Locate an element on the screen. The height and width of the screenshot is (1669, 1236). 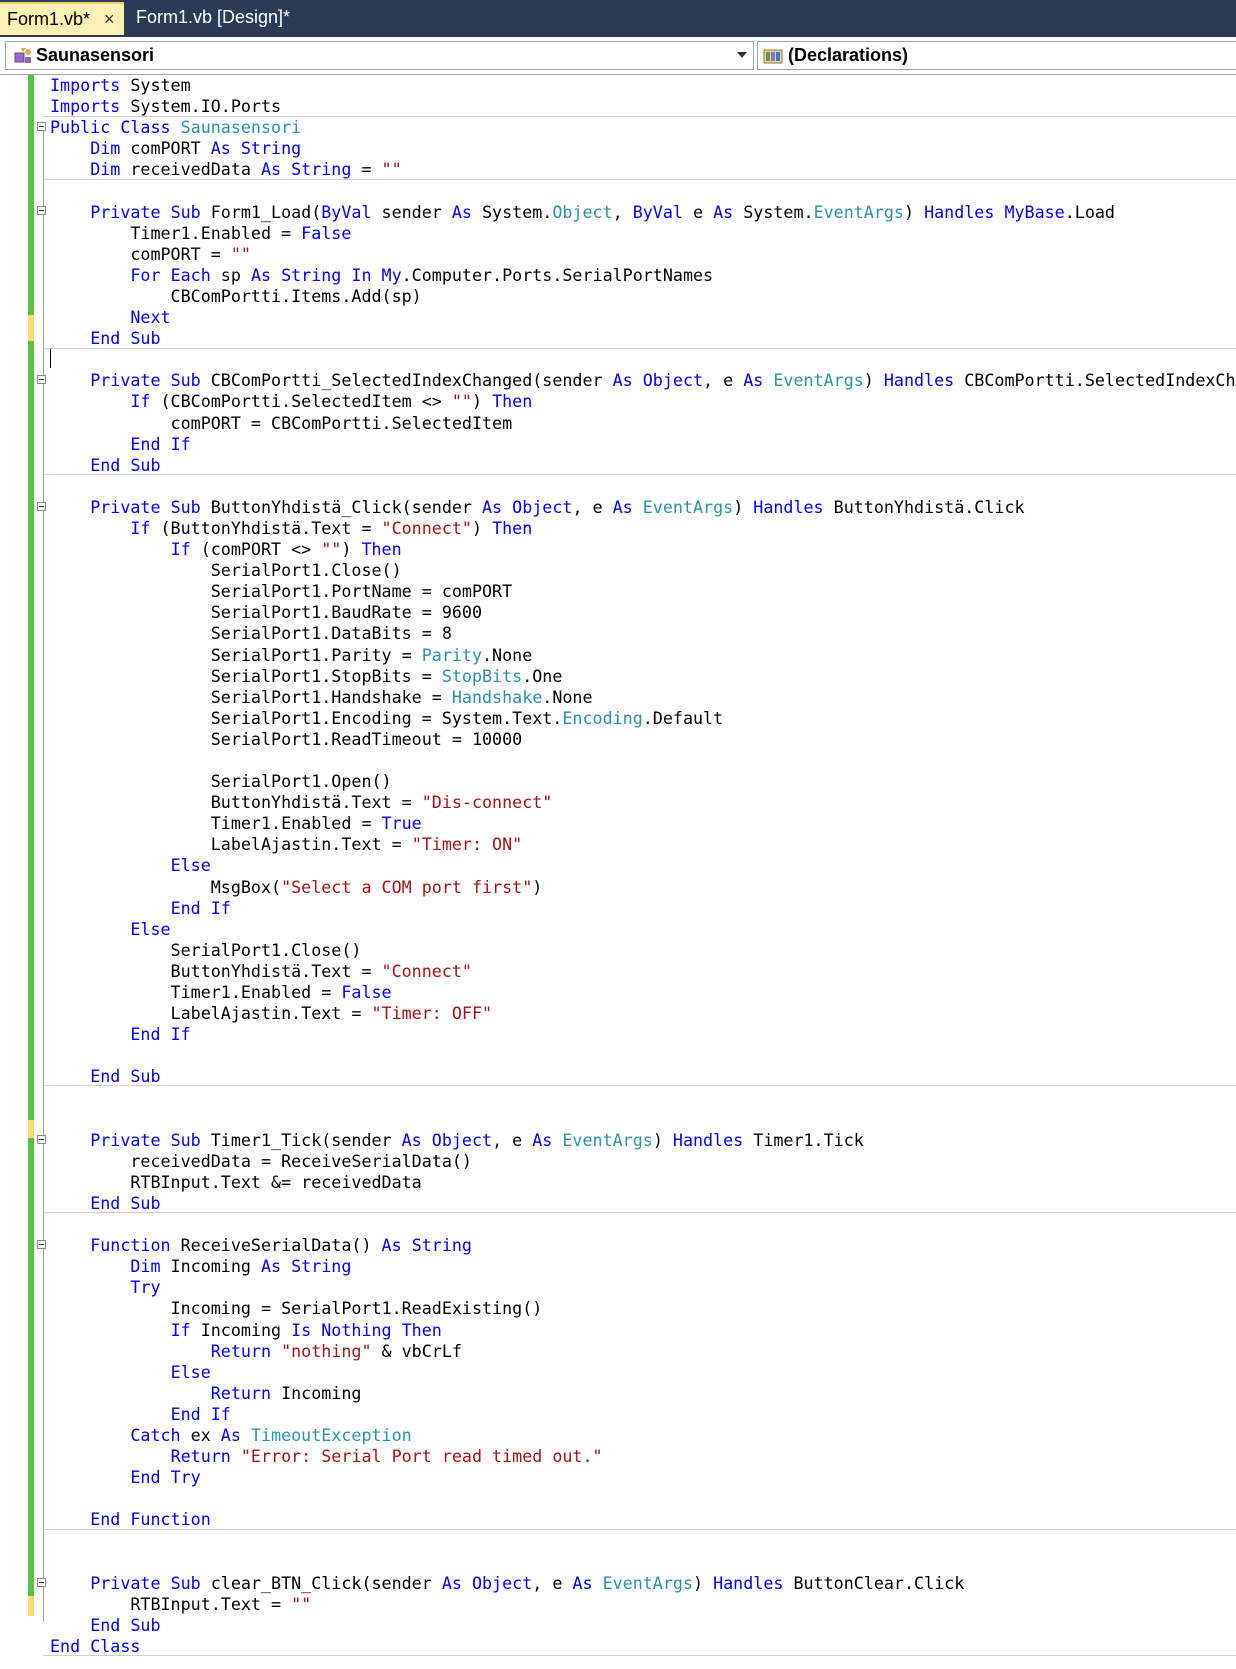
code-token: False is located at coordinates (326, 232).